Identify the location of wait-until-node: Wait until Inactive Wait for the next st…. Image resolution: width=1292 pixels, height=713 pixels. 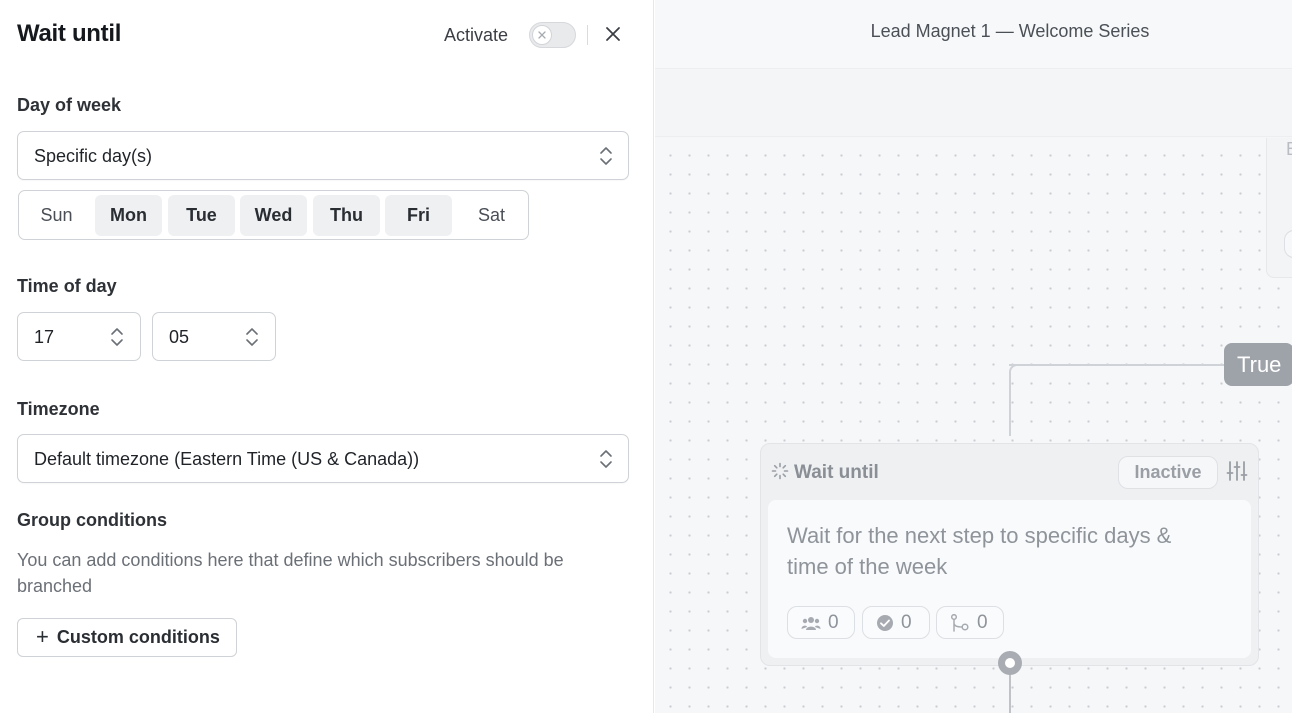
(1009, 554).